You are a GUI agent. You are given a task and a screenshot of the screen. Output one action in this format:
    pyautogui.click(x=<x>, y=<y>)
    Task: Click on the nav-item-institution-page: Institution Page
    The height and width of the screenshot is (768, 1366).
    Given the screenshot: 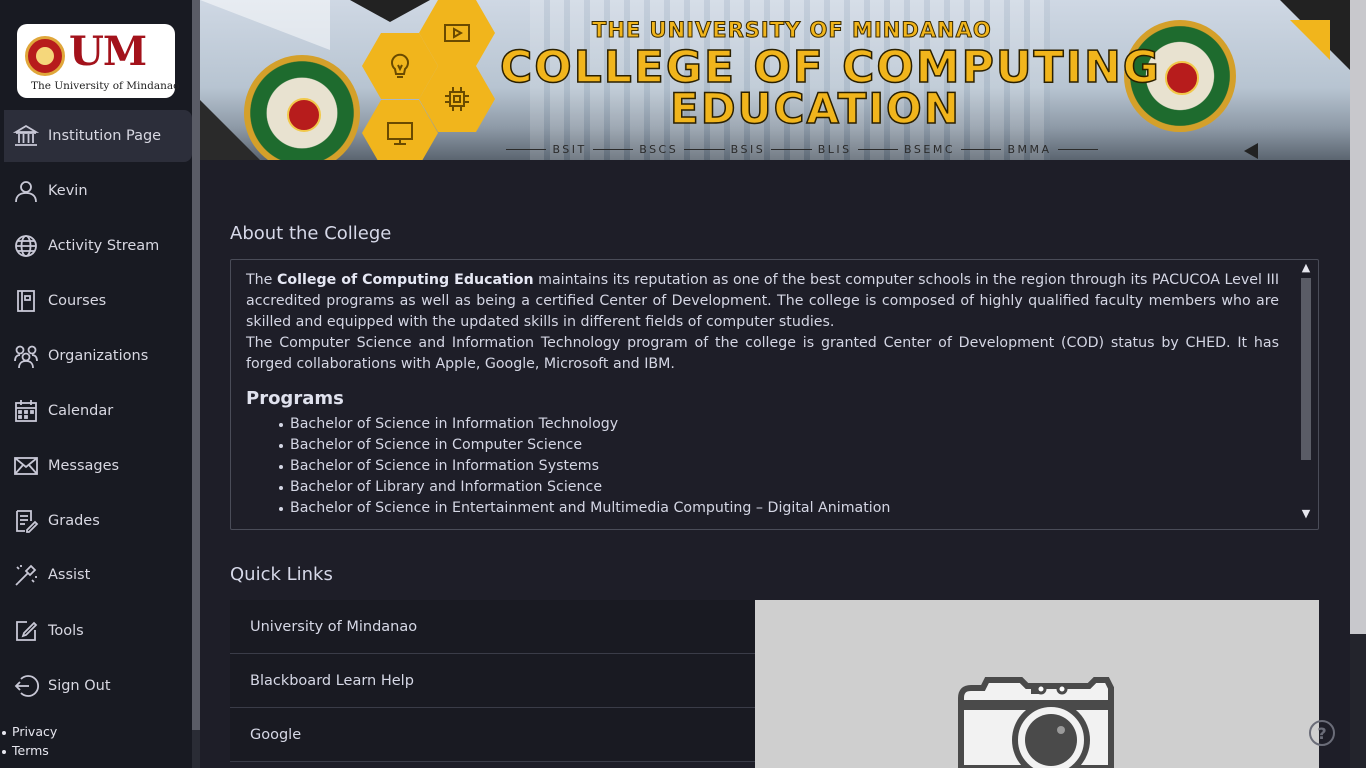 What is the action you would take?
    pyautogui.click(x=98, y=136)
    